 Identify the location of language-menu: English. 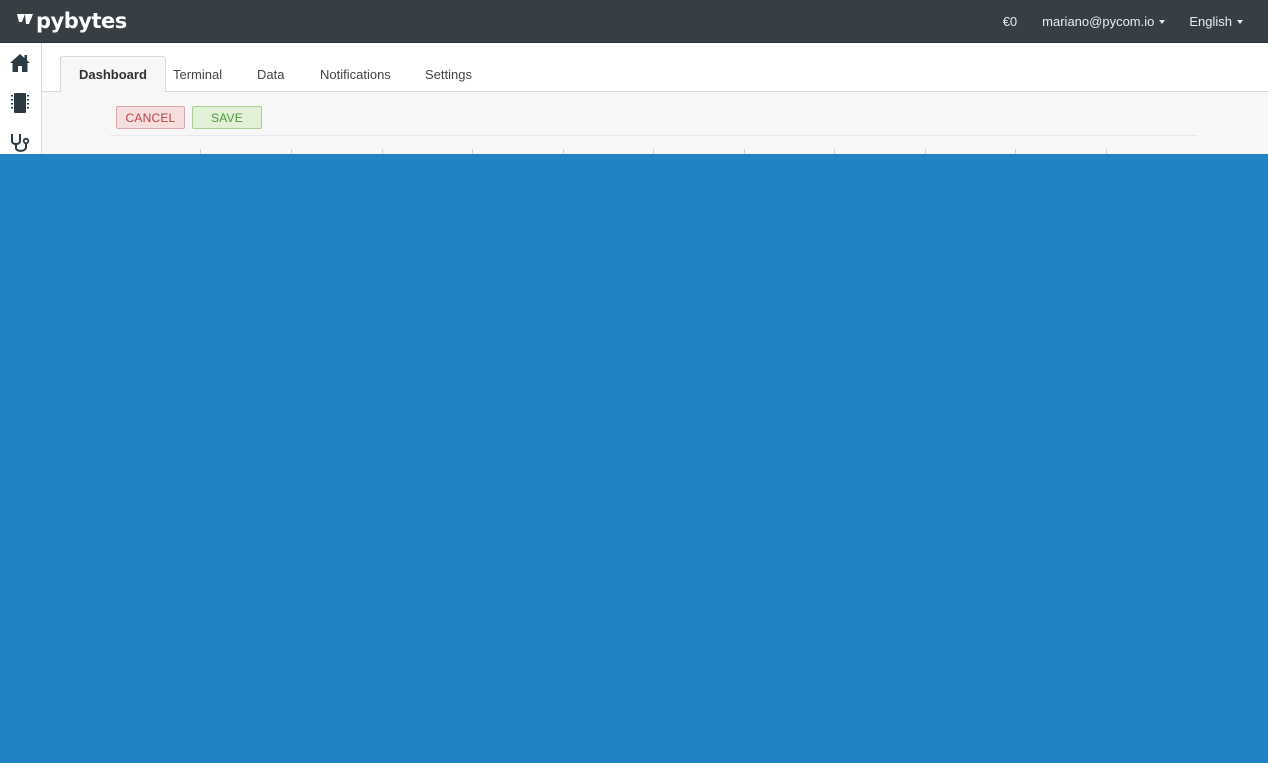
(1222, 21).